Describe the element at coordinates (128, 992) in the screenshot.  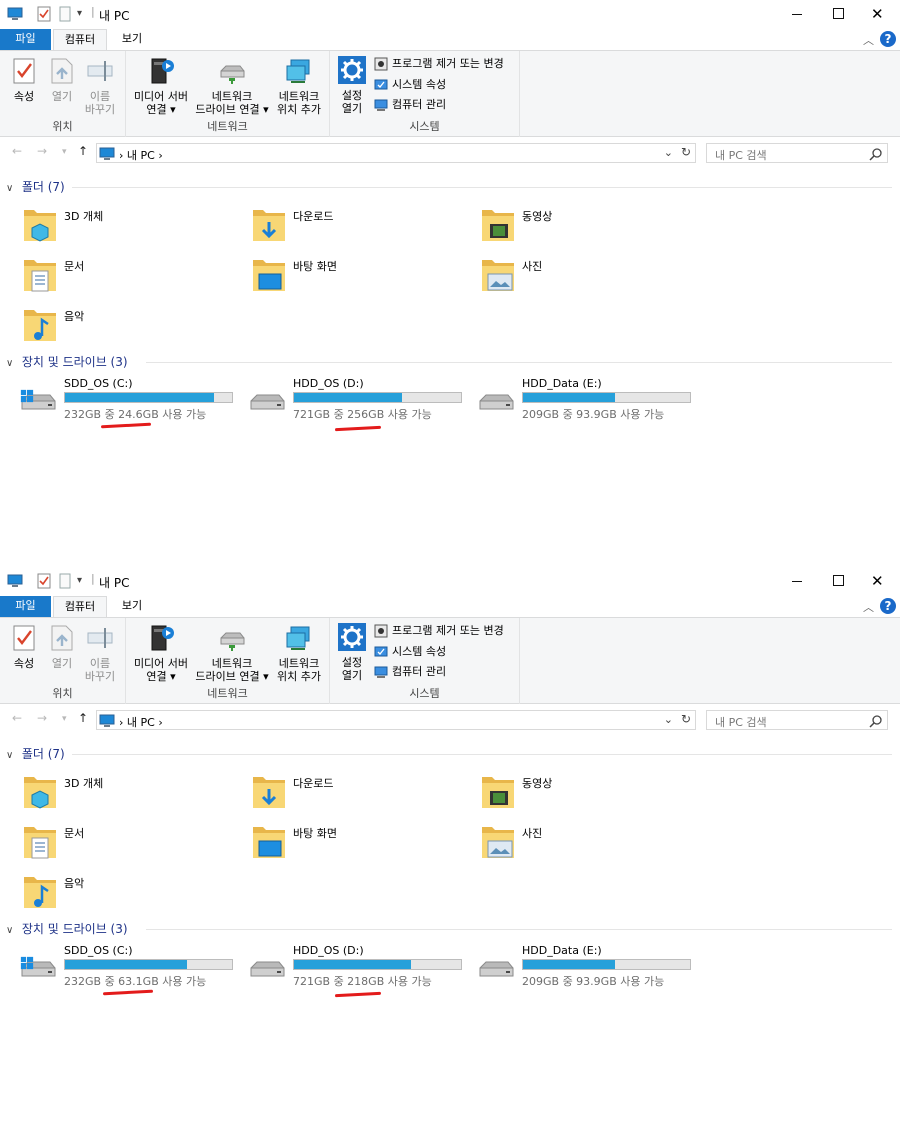
I see `red-annotation-underline` at that location.